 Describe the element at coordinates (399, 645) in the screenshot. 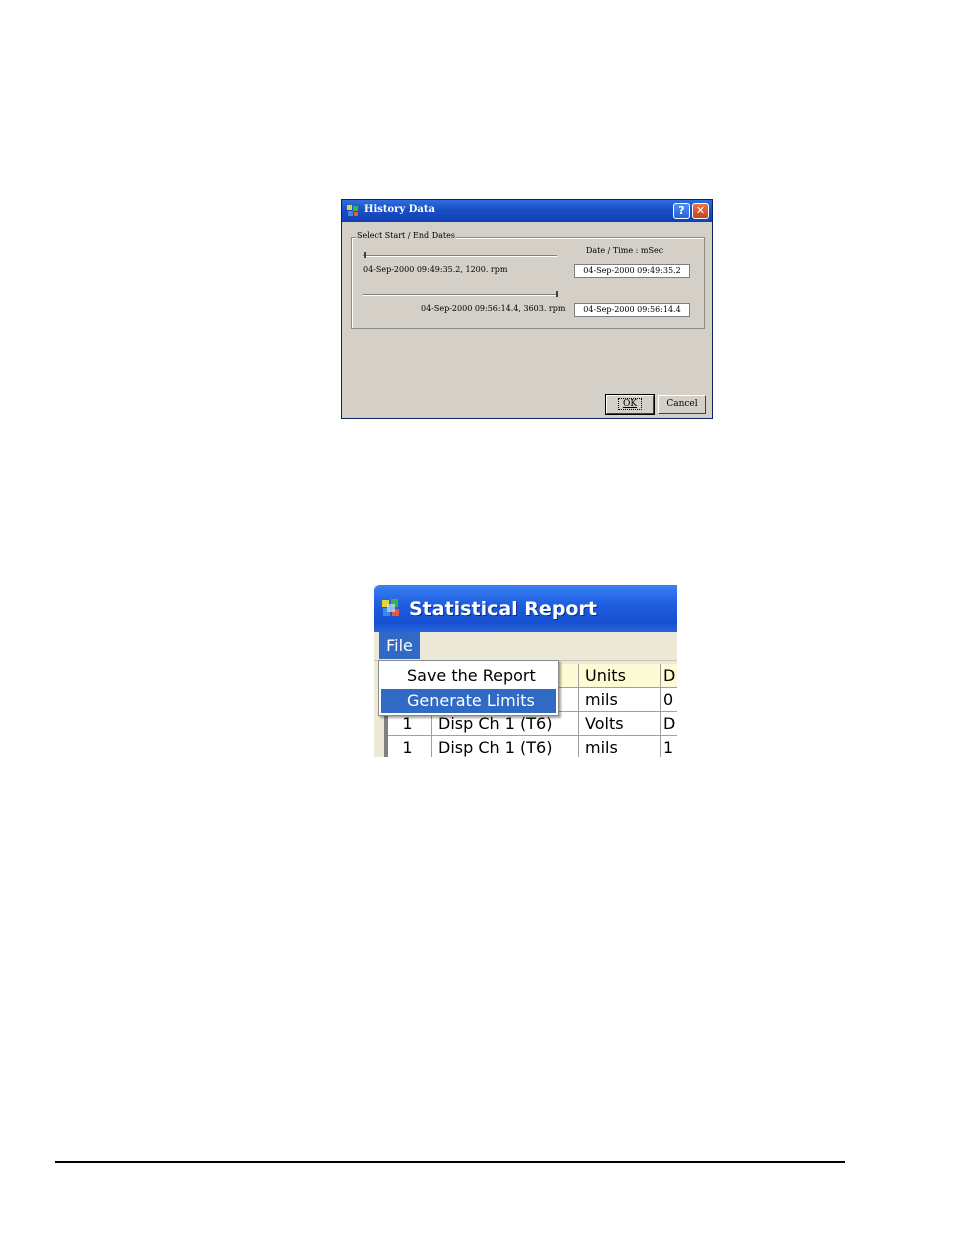

I see `menu-file: File` at that location.